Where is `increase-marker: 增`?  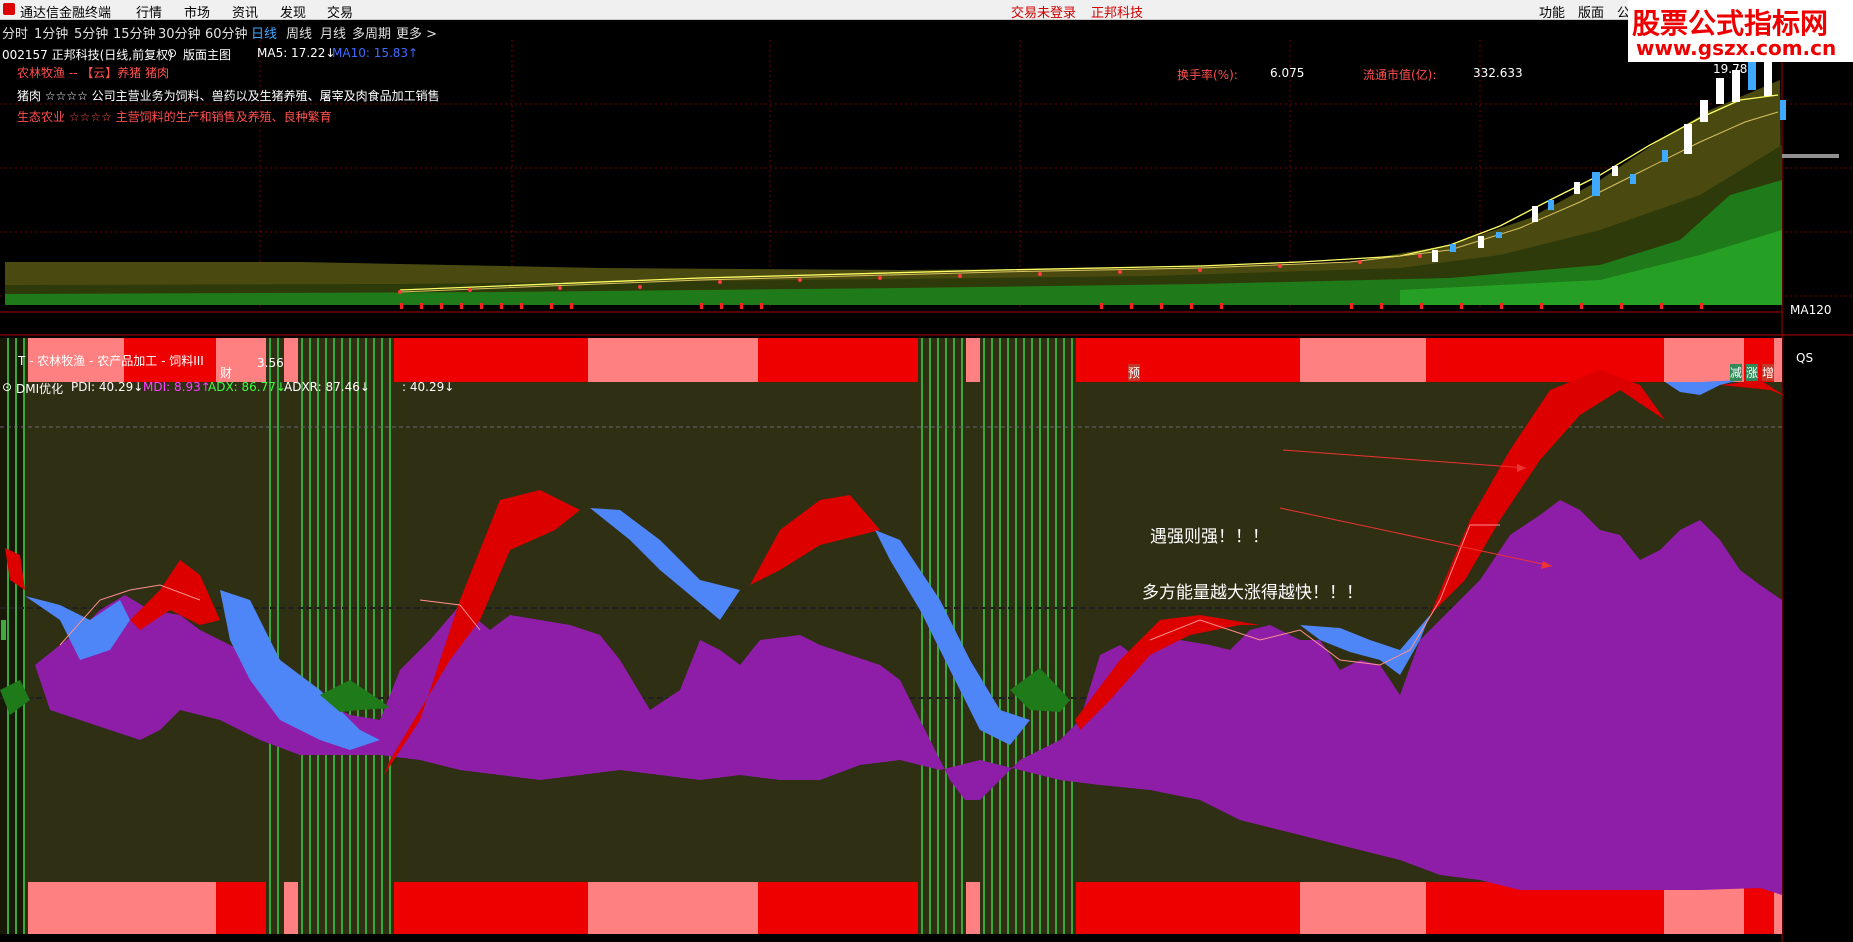 increase-marker: 增 is located at coordinates (1768, 372).